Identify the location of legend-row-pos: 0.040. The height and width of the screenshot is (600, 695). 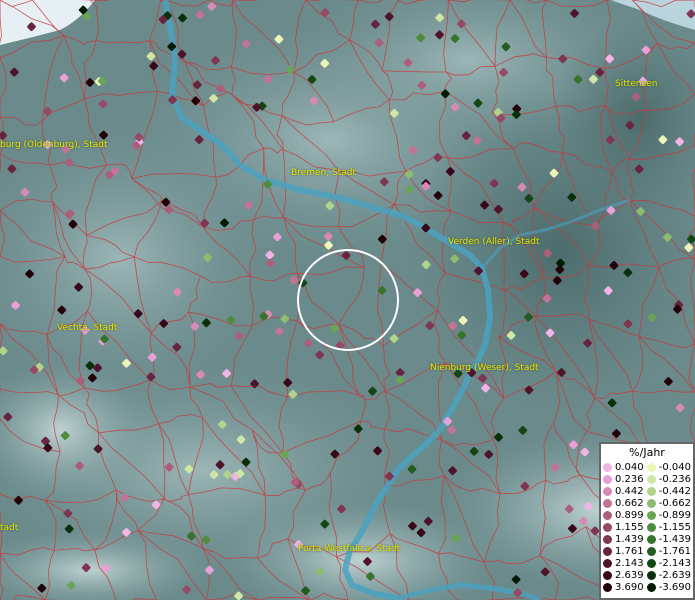
(623, 467).